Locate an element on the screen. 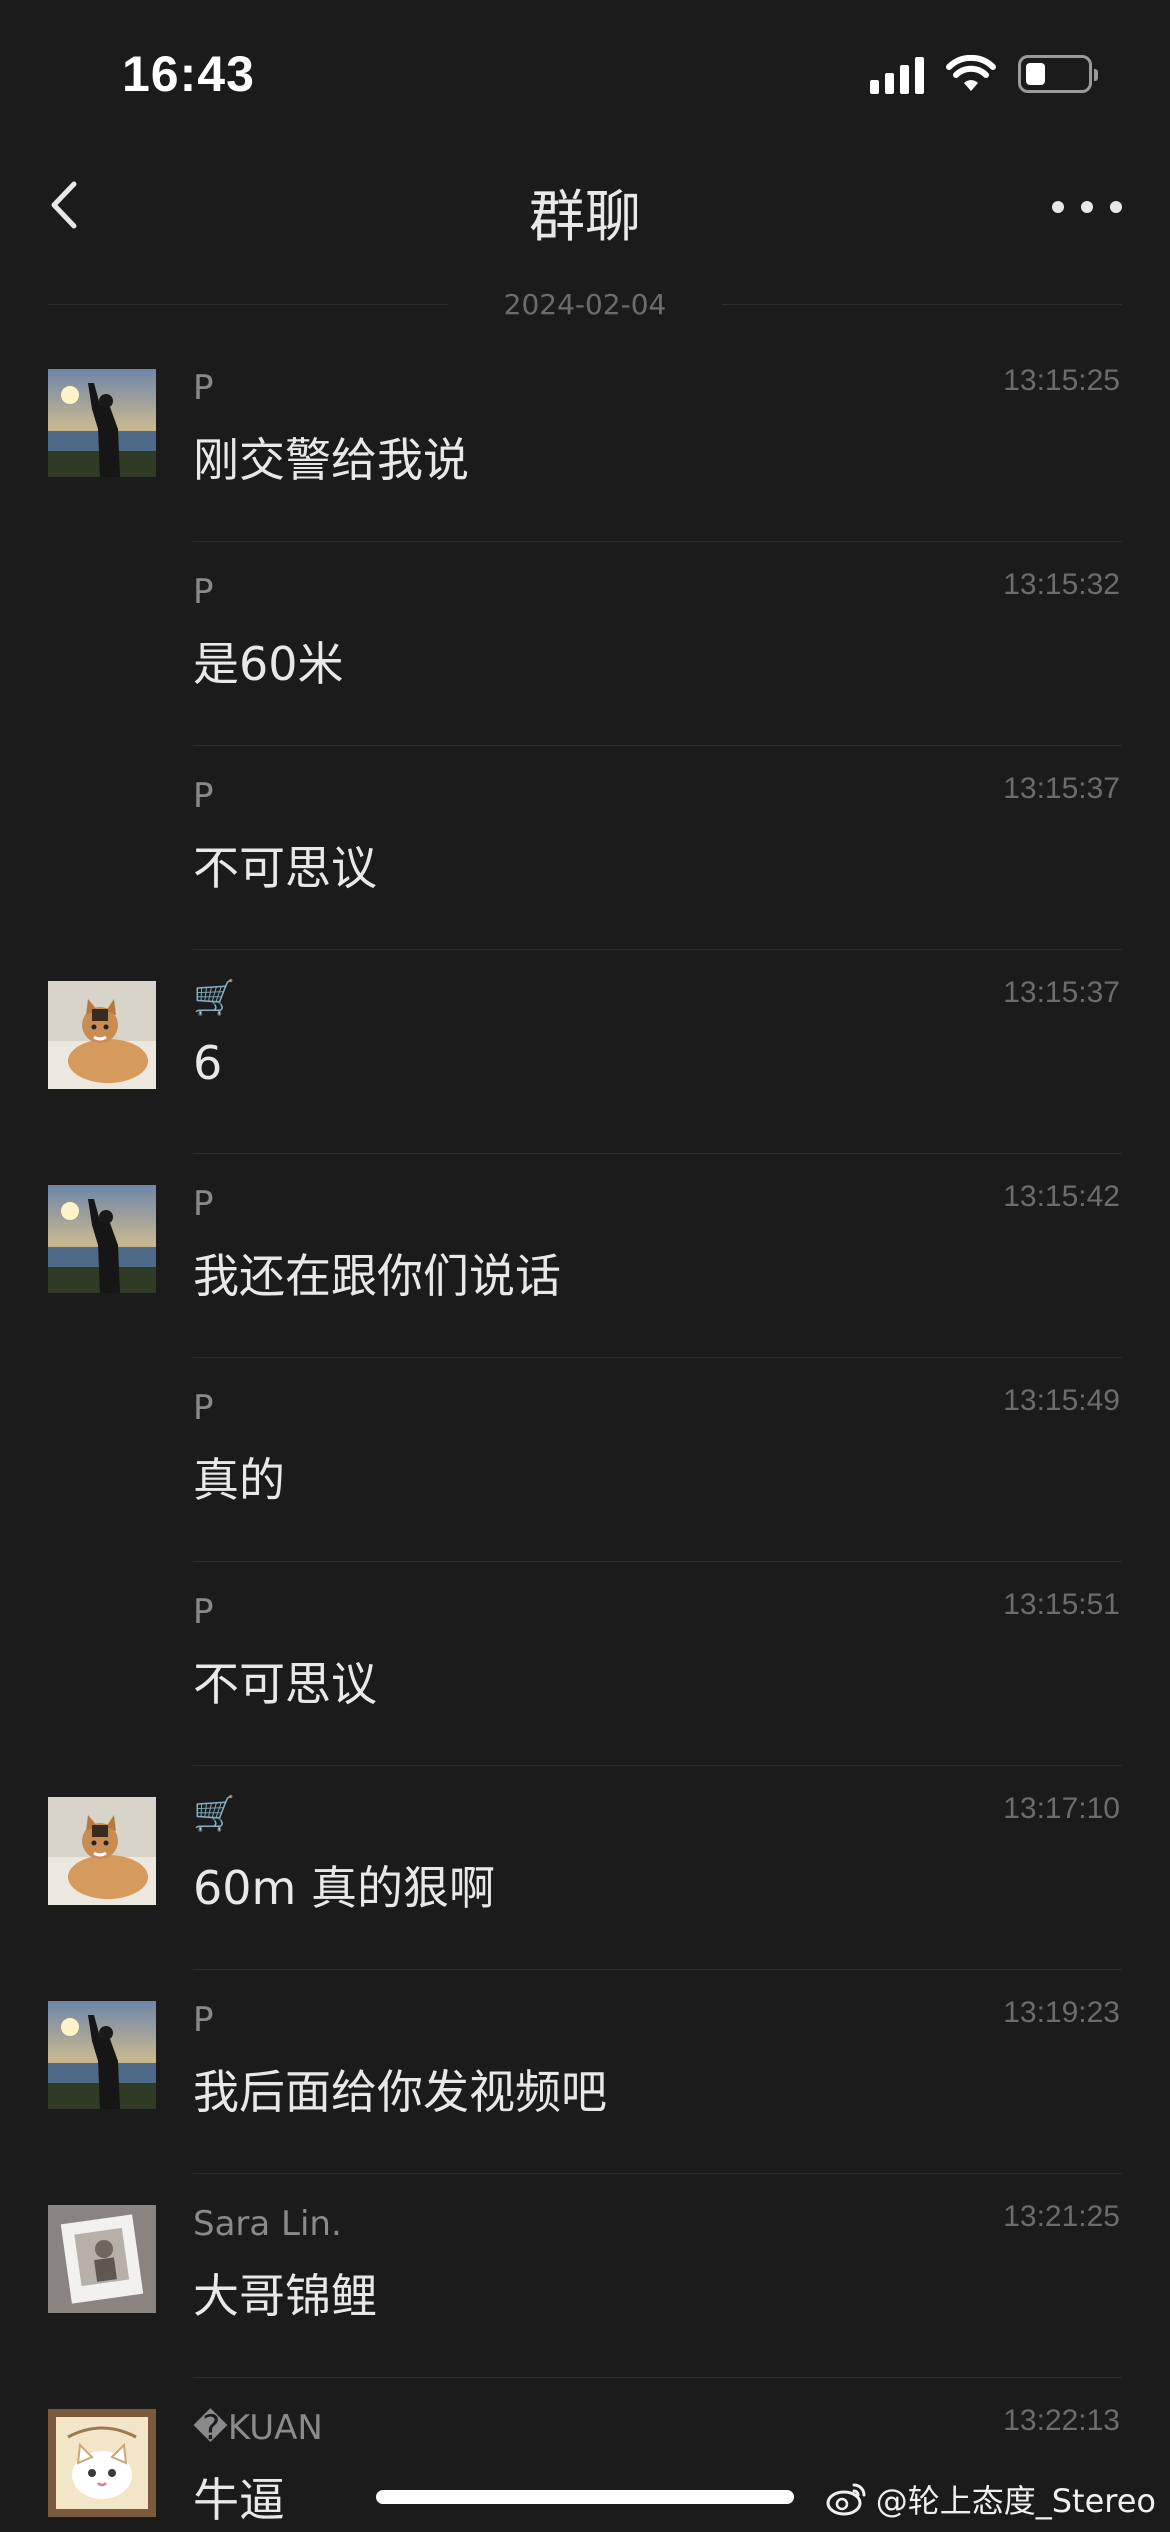  watermark-text: @轮上态度_Stereo is located at coordinates (1015, 2501).